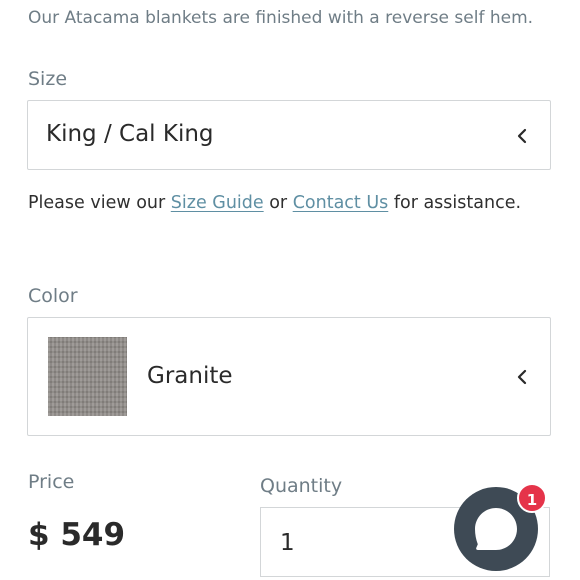 The height and width of the screenshot is (580, 580). Describe the element at coordinates (301, 486) in the screenshot. I see `quantity-label: Quantity` at that location.